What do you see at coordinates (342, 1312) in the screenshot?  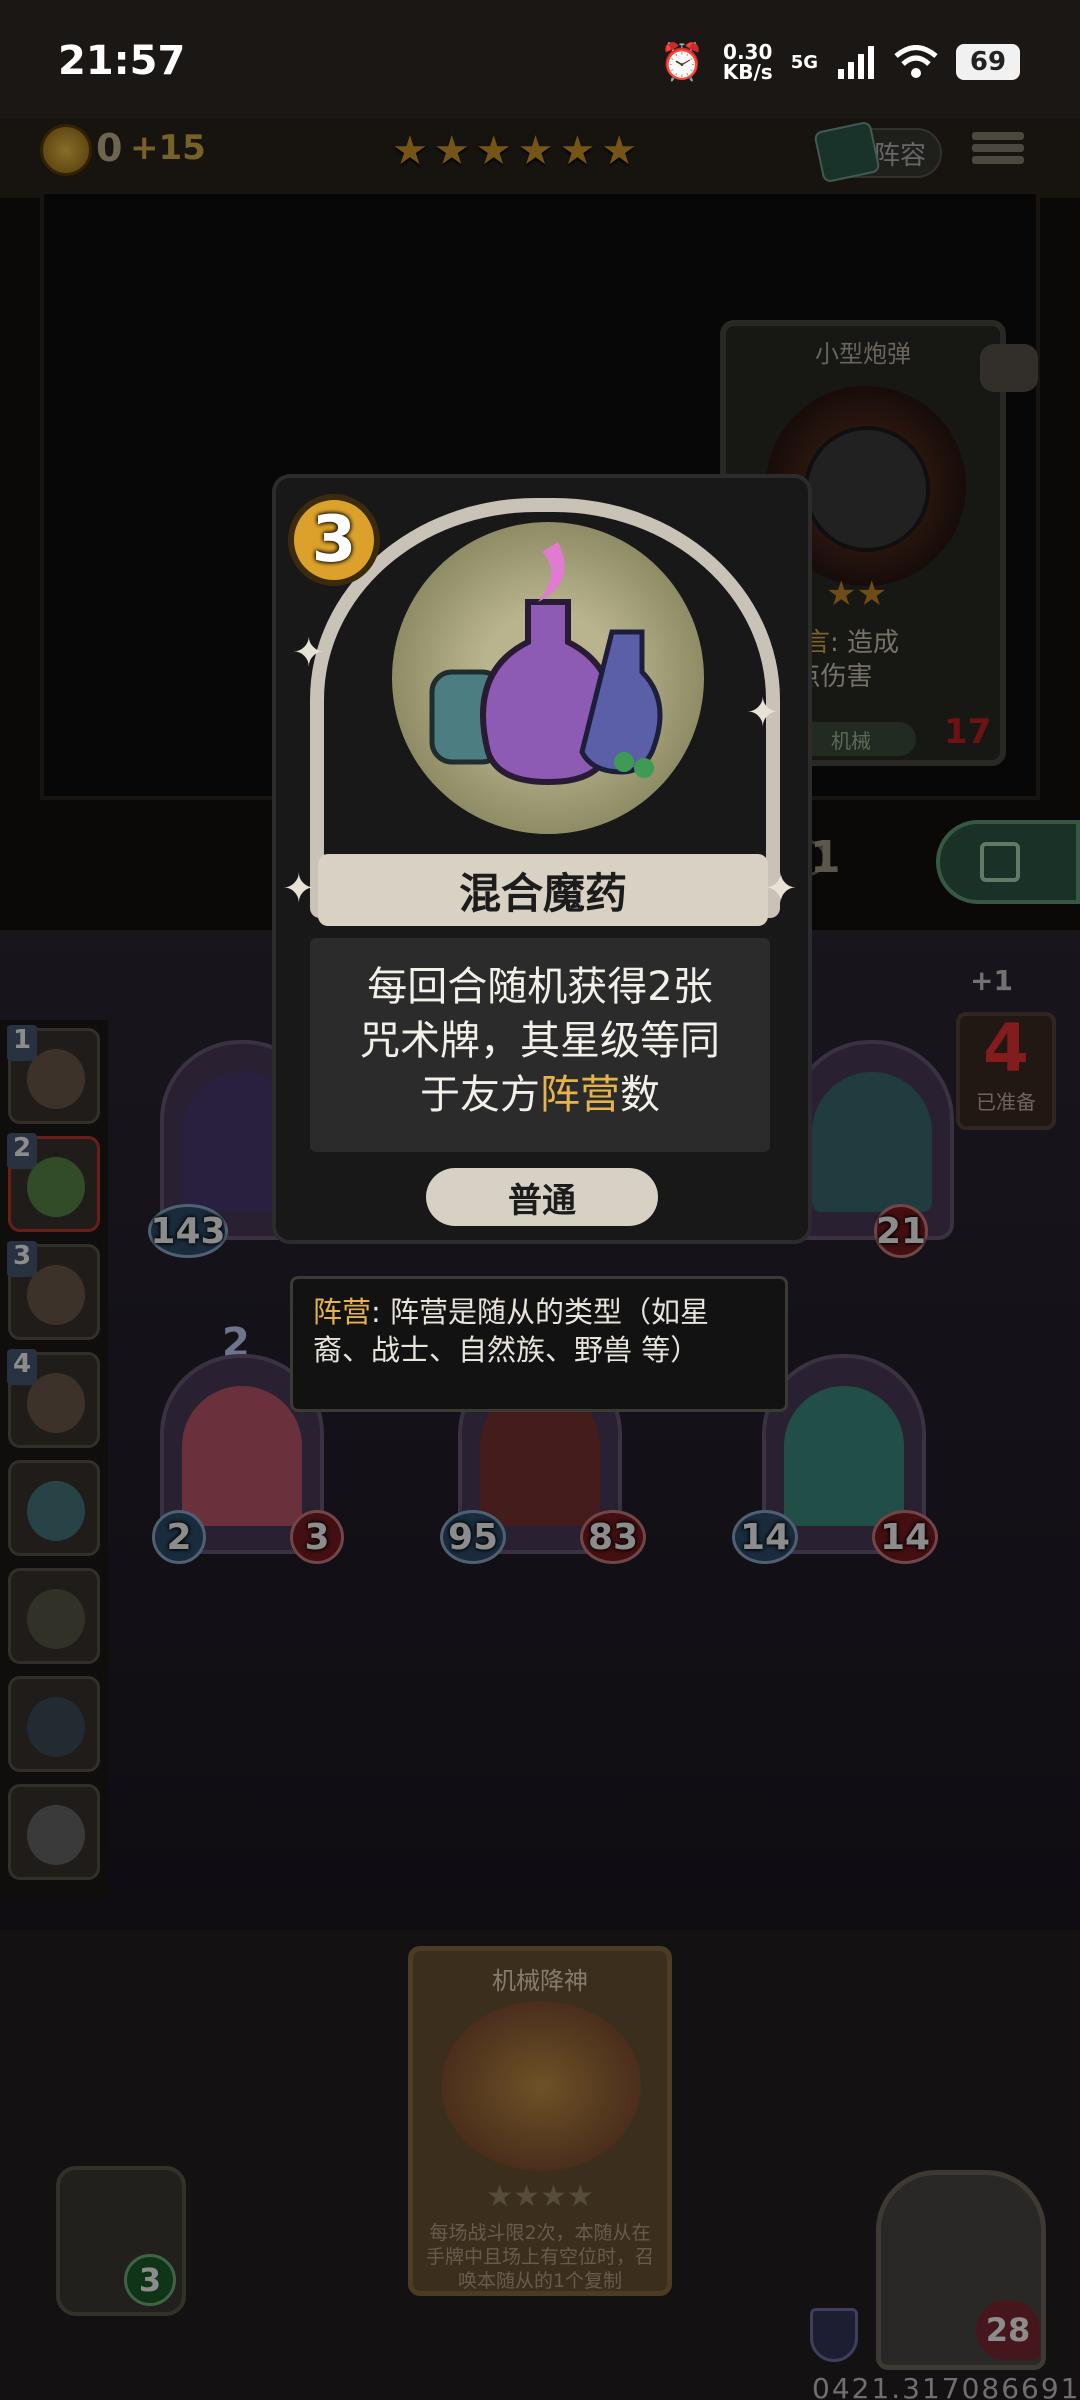 I see `tooltip-keyword: 阵营` at bounding box center [342, 1312].